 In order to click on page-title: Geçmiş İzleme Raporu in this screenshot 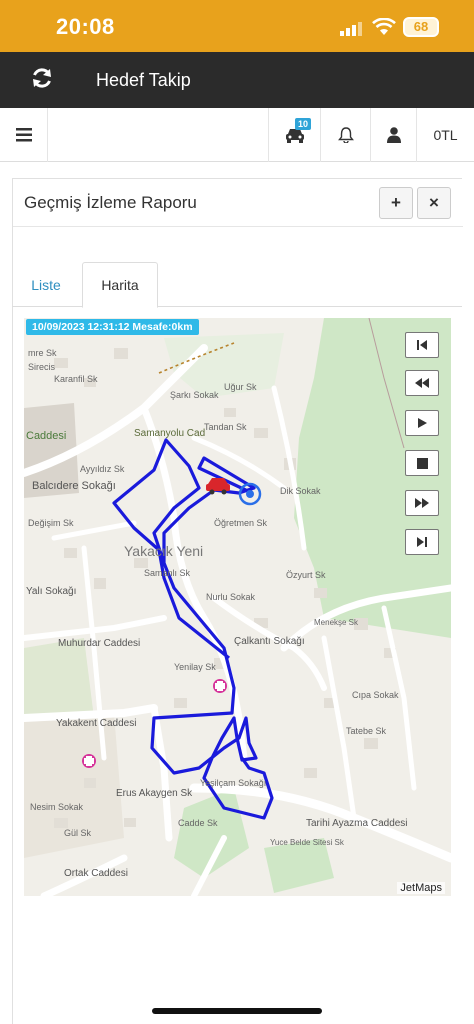, I will do `click(110, 202)`.